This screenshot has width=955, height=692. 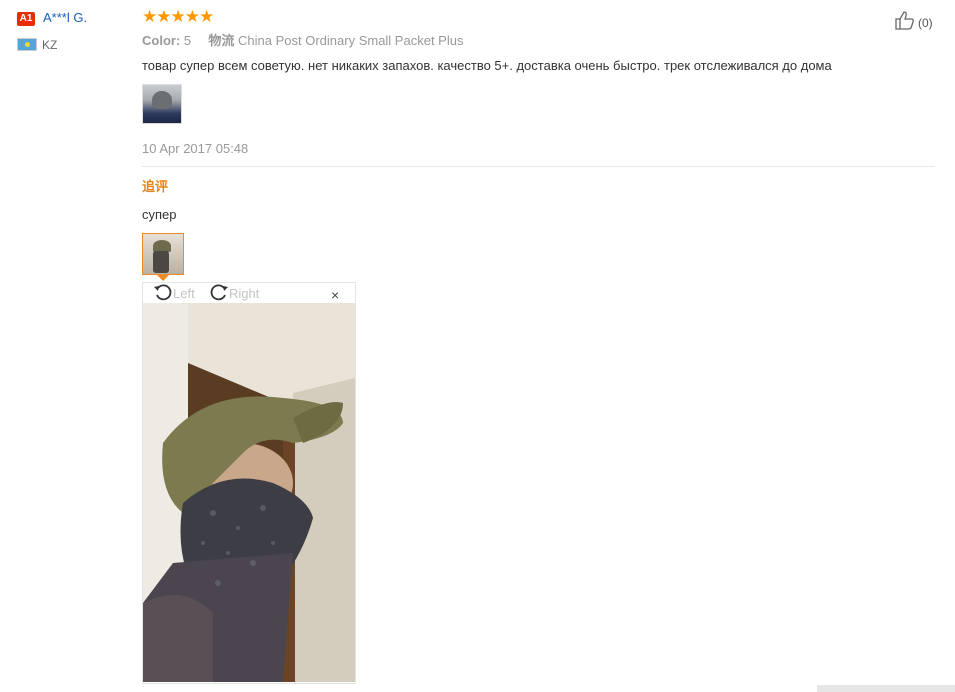 I want to click on close-icon: ×, so click(x=335, y=295).